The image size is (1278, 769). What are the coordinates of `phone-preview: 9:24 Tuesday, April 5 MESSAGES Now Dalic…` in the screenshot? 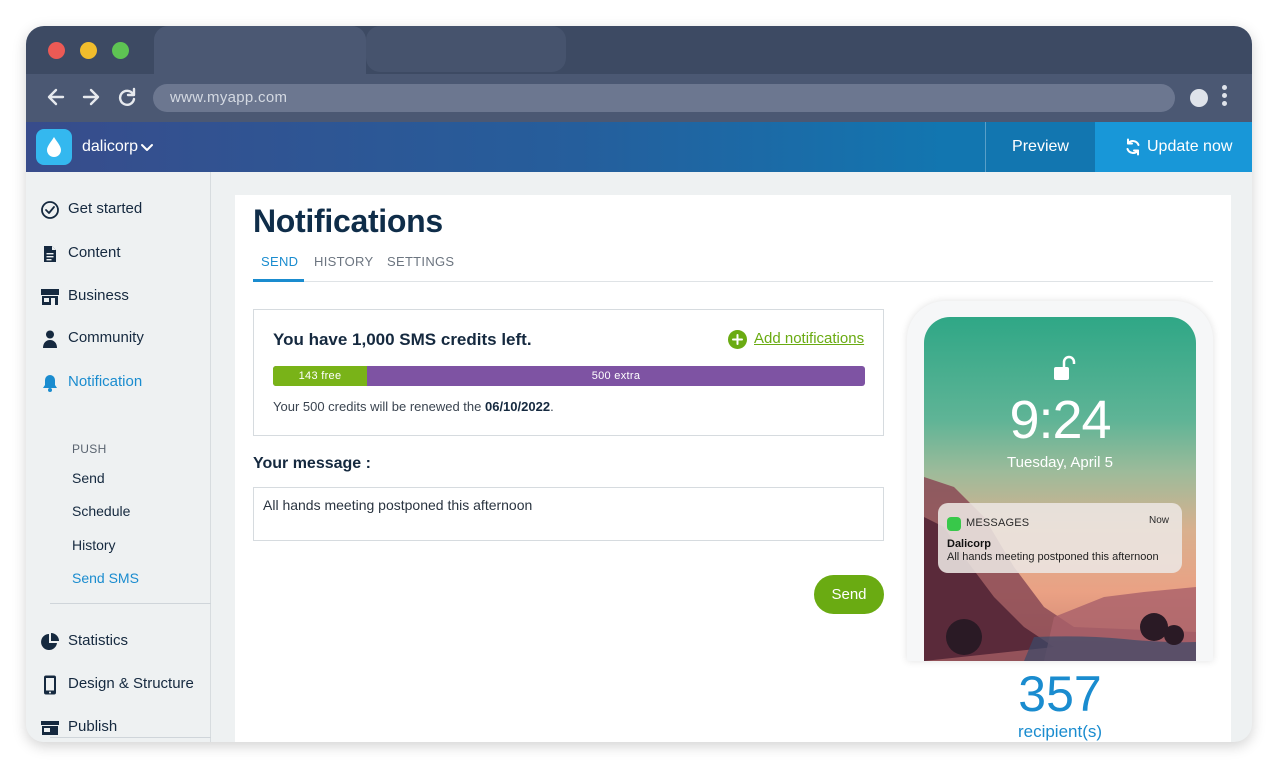 It's located at (1060, 481).